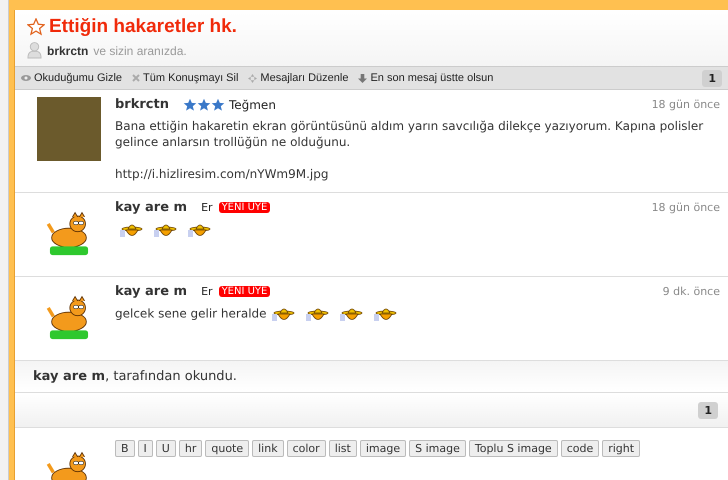 This screenshot has width=728, height=480. What do you see at coordinates (513, 448) in the screenshot?
I see `format-button: Toplu S image` at bounding box center [513, 448].